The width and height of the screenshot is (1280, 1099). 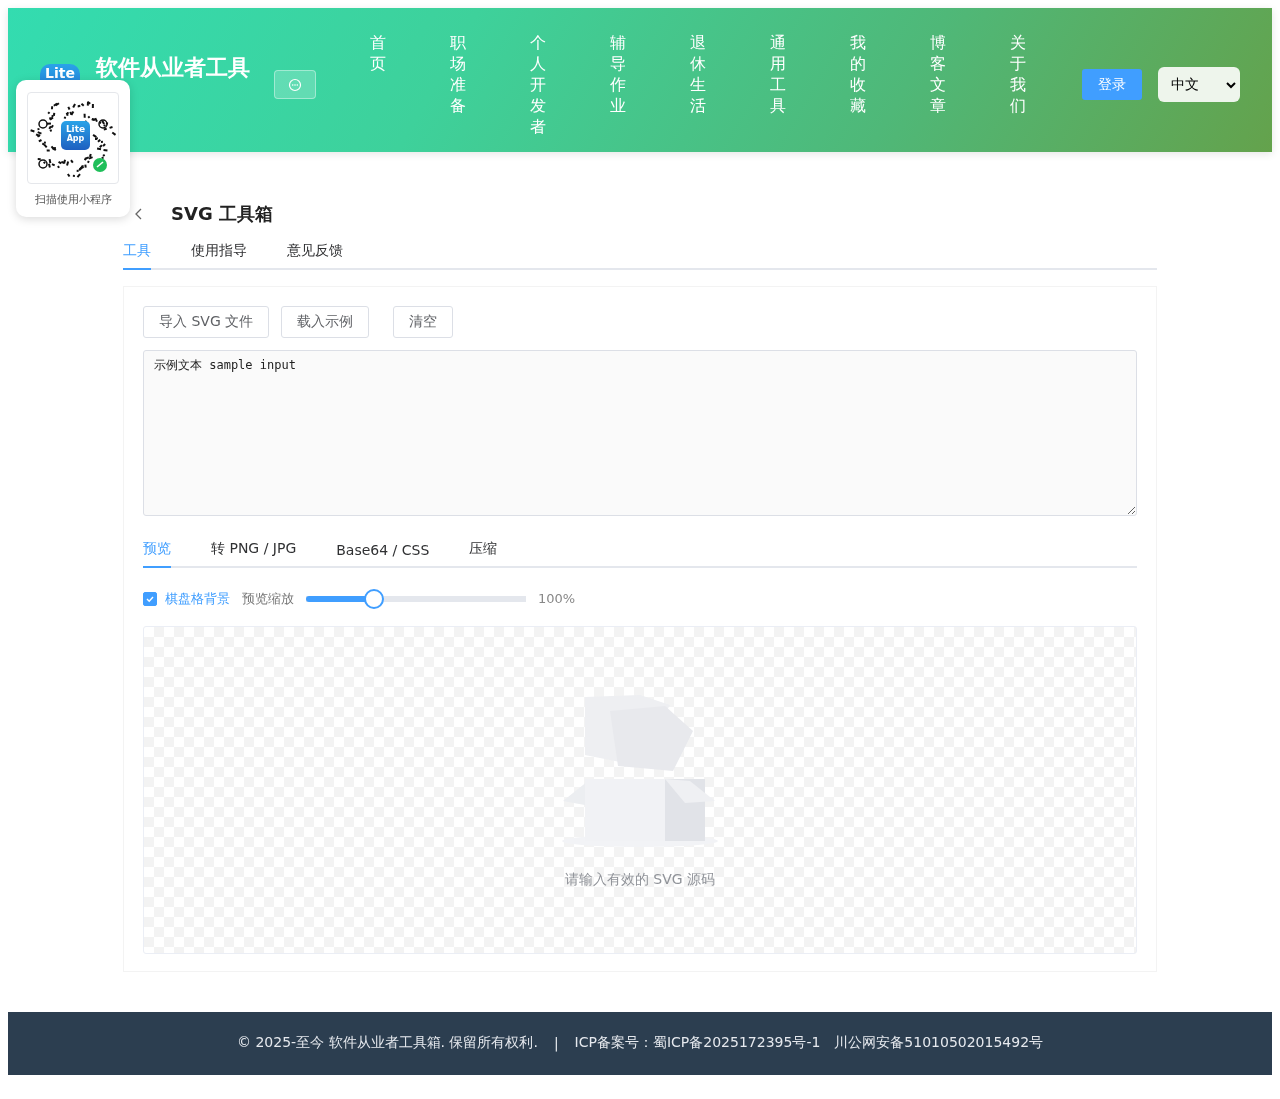 What do you see at coordinates (640, 432) in the screenshot?
I see `svg-source-field: 示例文本 sample input` at bounding box center [640, 432].